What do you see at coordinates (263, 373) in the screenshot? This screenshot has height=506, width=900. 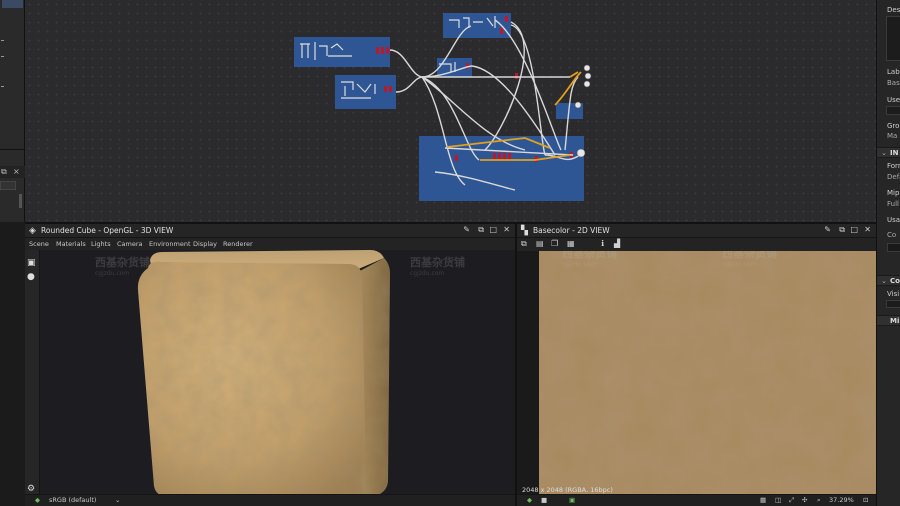 I see `rounded-cube-render` at bounding box center [263, 373].